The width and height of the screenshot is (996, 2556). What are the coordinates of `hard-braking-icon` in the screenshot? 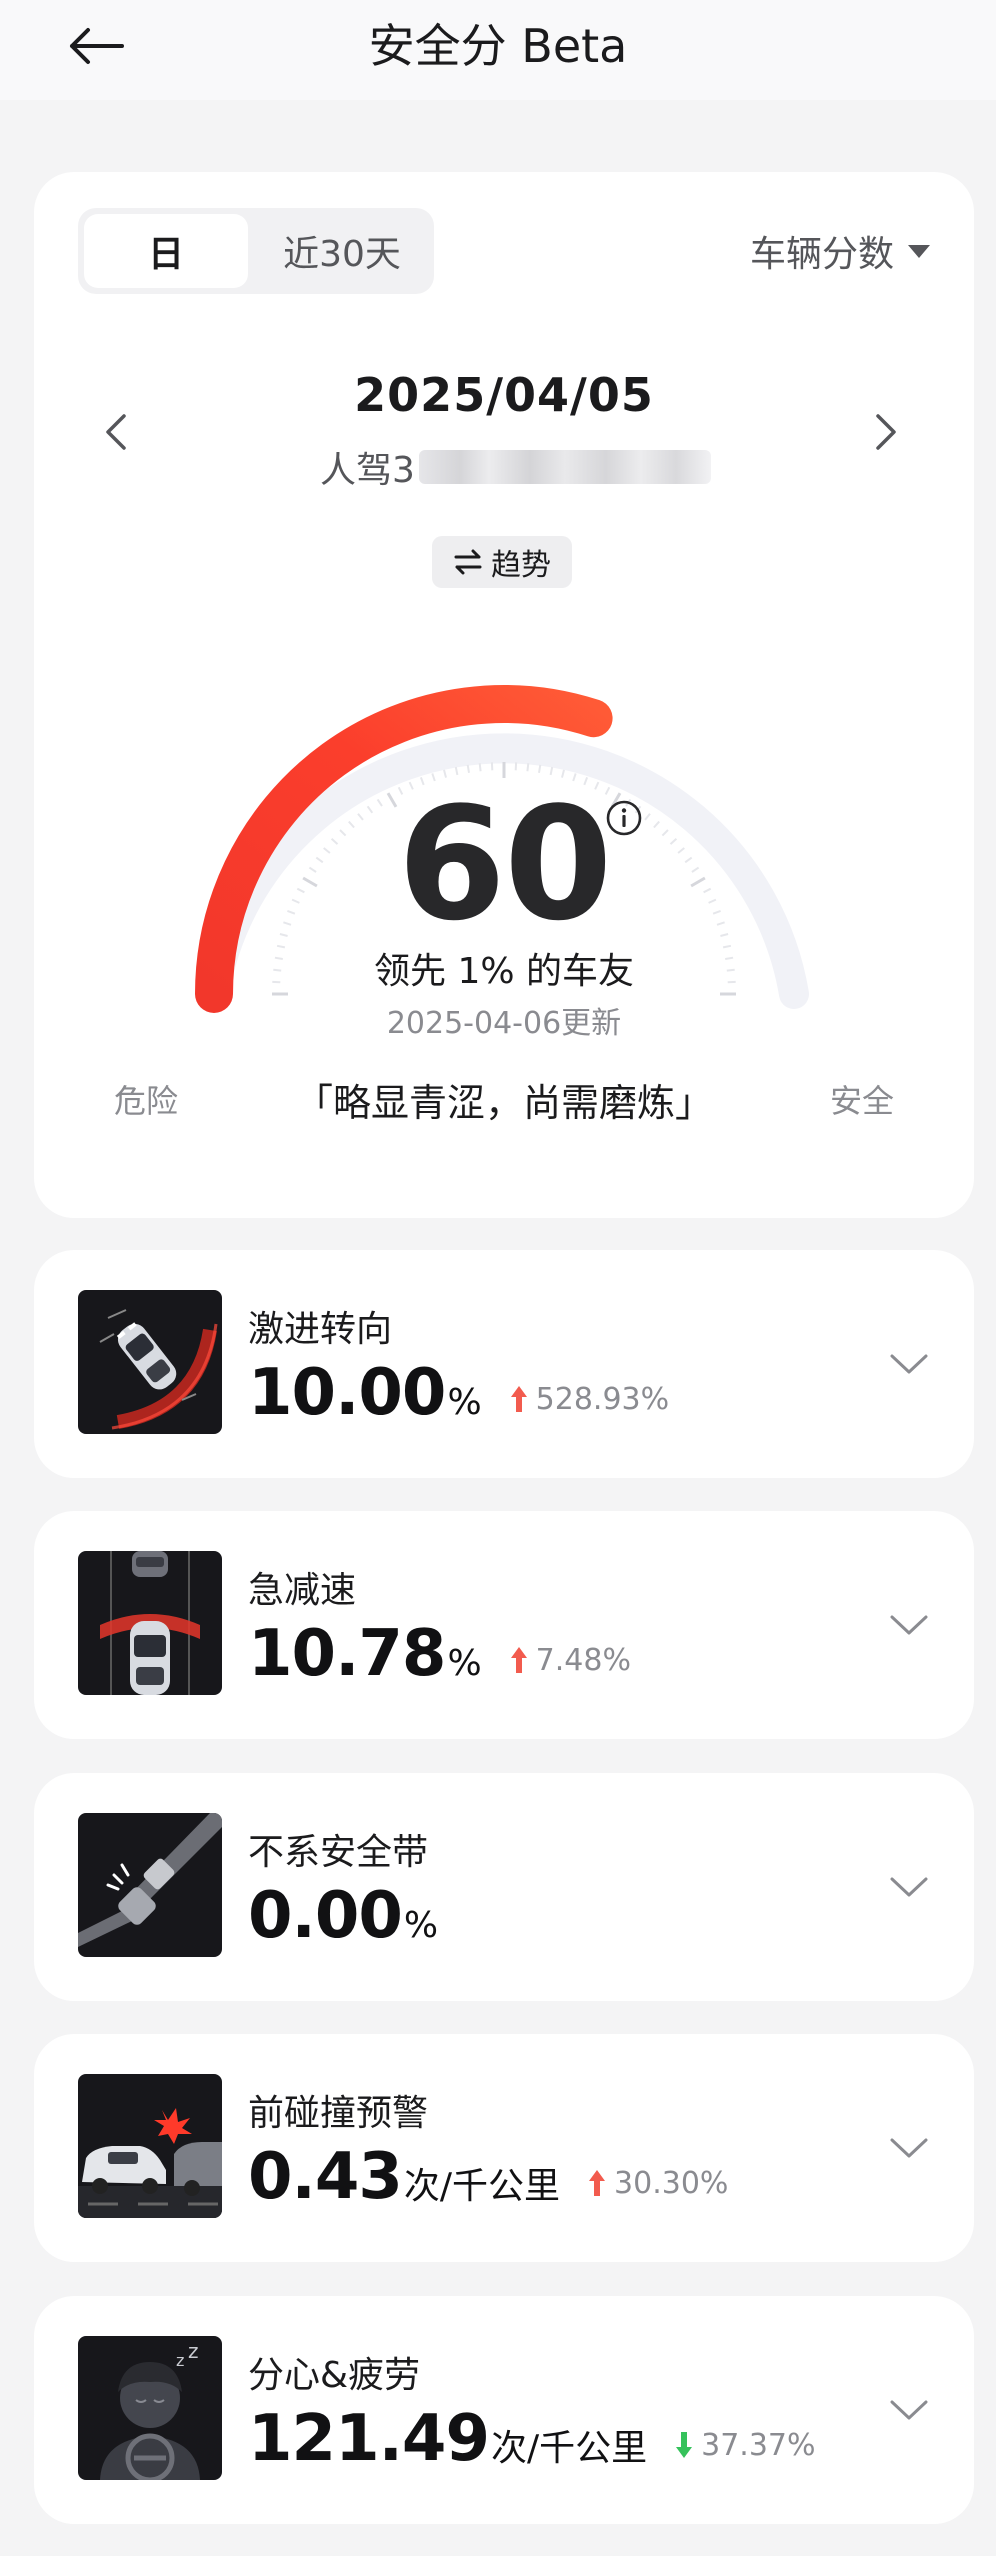 It's located at (150, 1623).